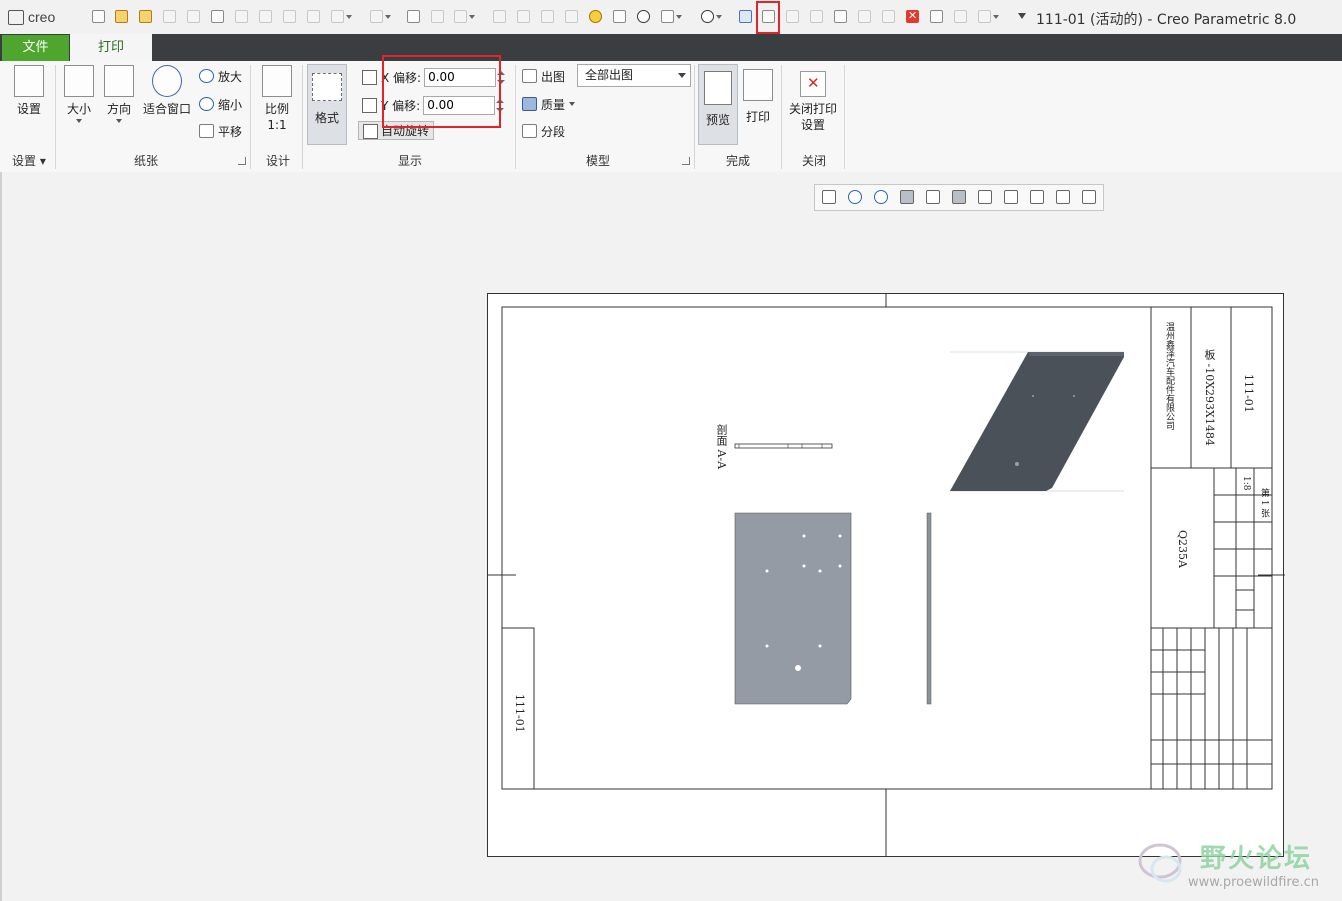 The image size is (1342, 901). I want to click on wildfire-logo-icon, so click(1160, 863).